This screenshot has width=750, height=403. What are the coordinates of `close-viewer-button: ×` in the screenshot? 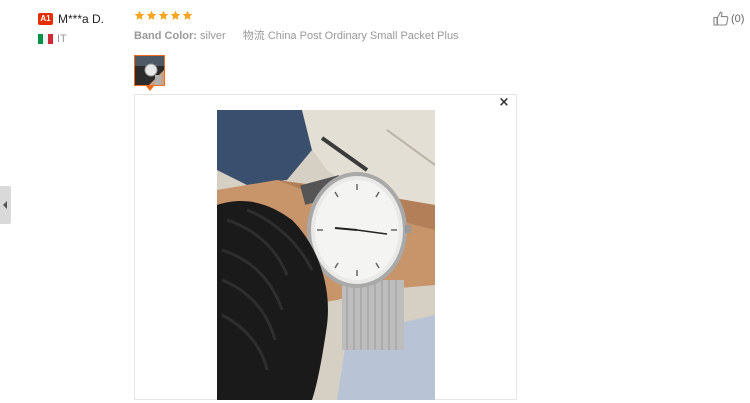 It's located at (504, 103).